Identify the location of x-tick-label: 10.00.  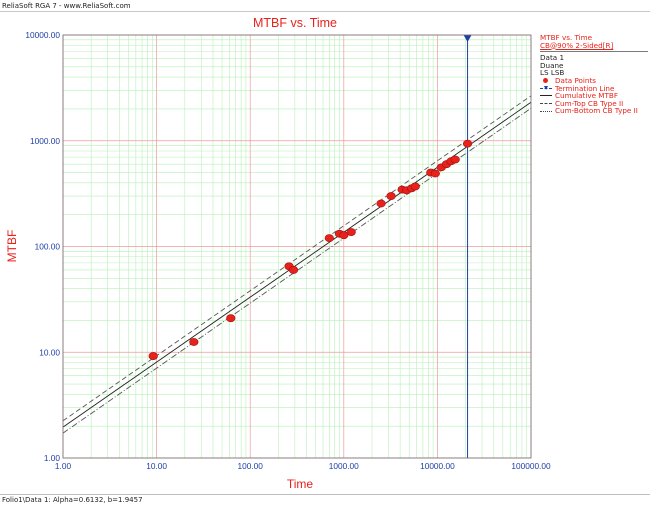
(156, 466).